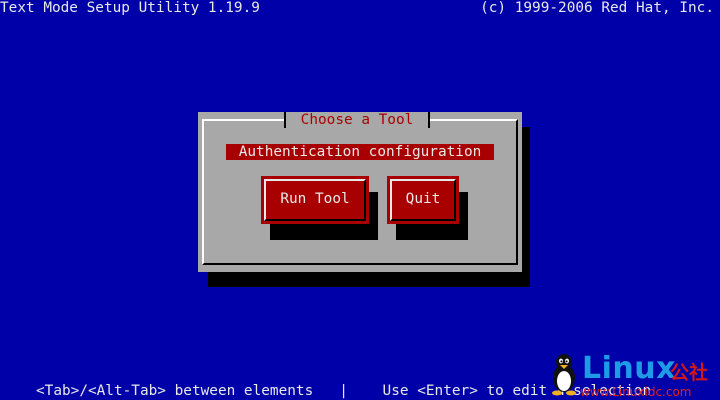 The height and width of the screenshot is (400, 720). I want to click on watermark-brand: Linux, so click(629, 368).